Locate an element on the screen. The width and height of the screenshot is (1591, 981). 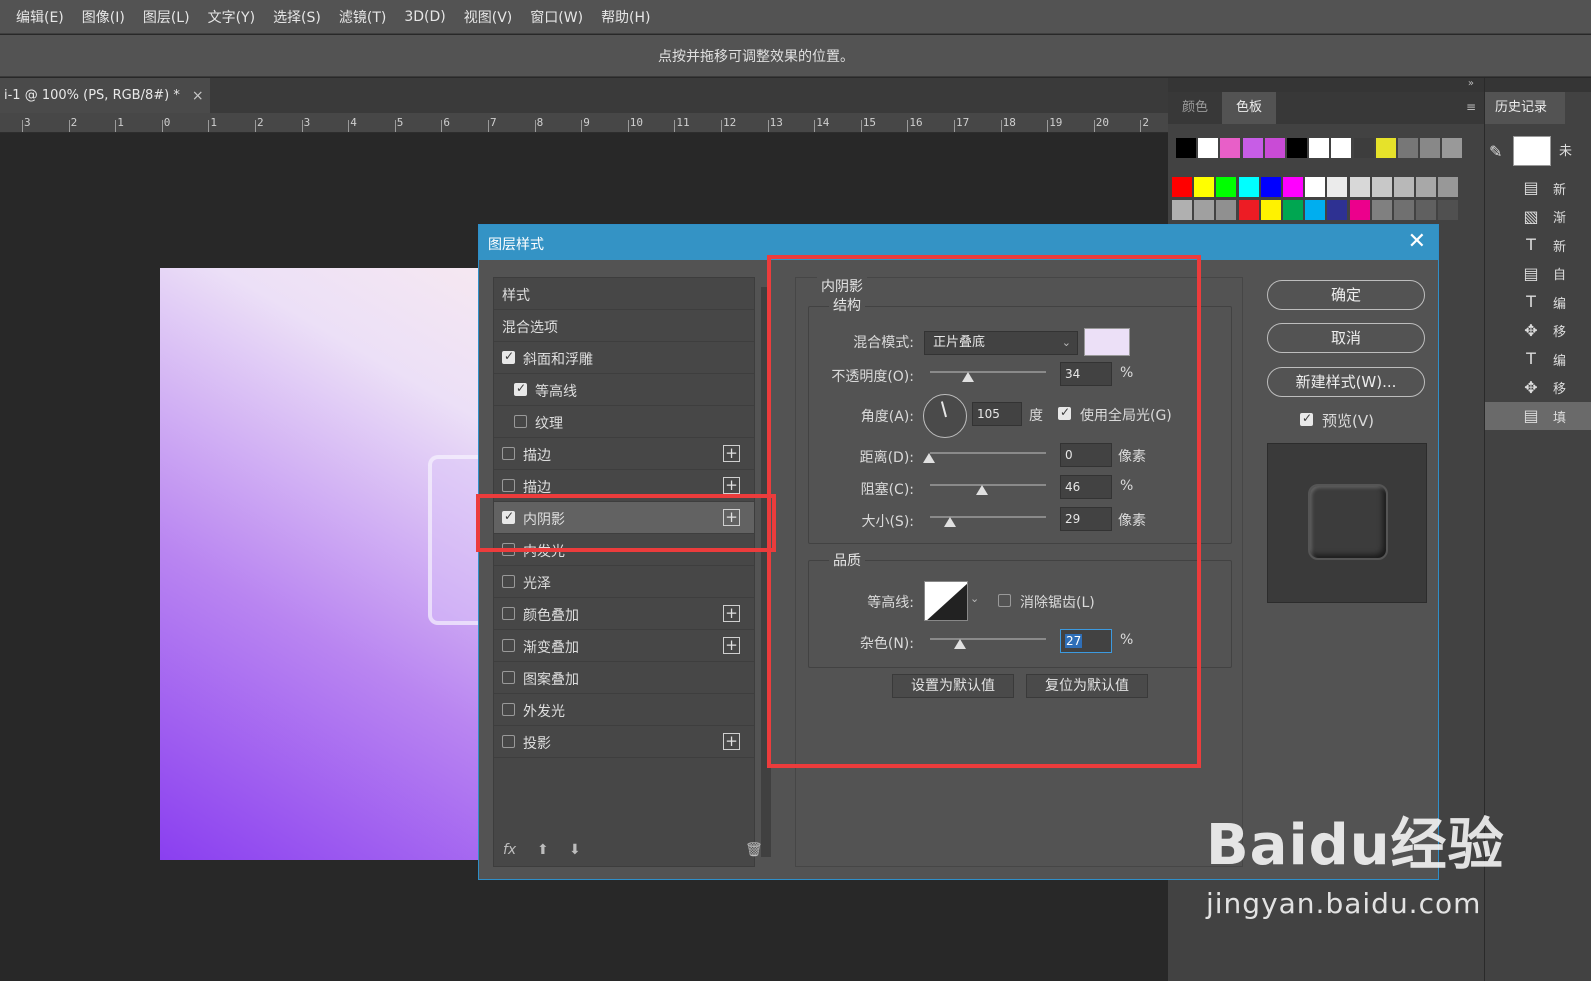
menu-layer: 图层(L) is located at coordinates (166, 17).